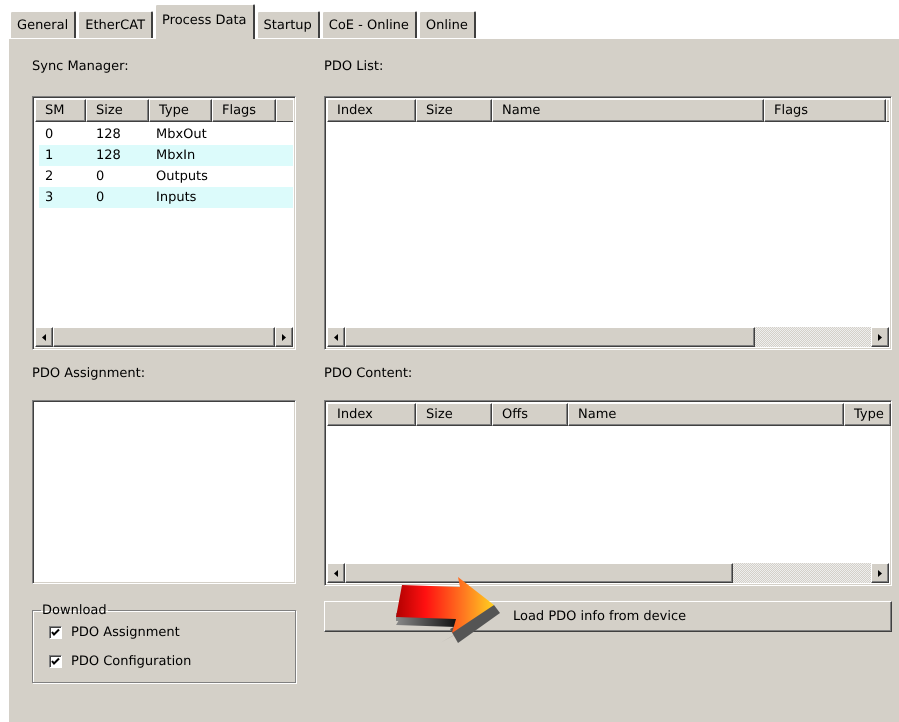 The height and width of the screenshot is (722, 899). I want to click on checkbox-label: PDO Assignment, so click(125, 632).